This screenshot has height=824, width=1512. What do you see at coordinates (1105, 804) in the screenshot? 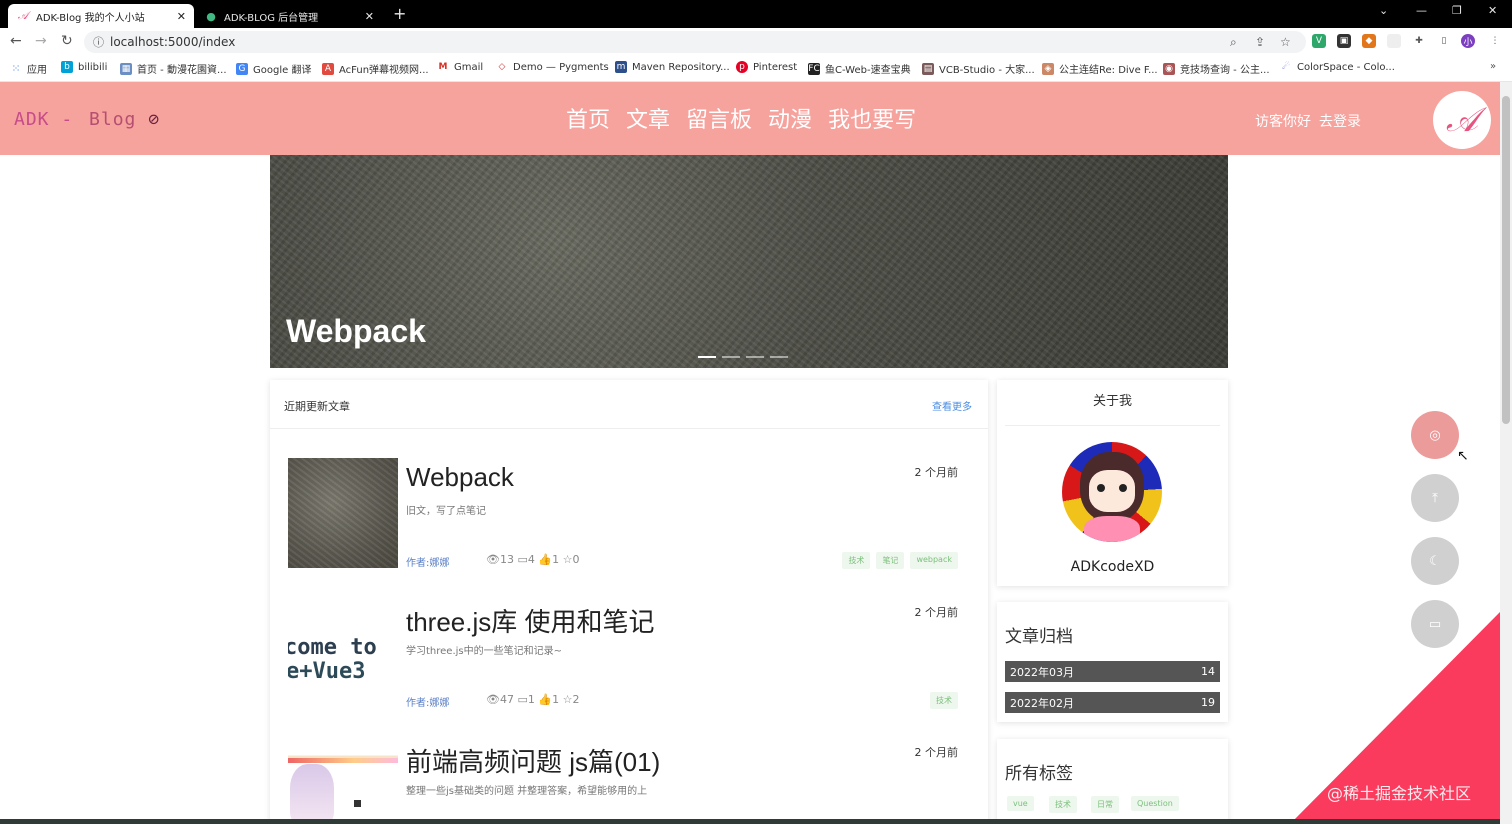
I see `tag-chip: 日常` at bounding box center [1105, 804].